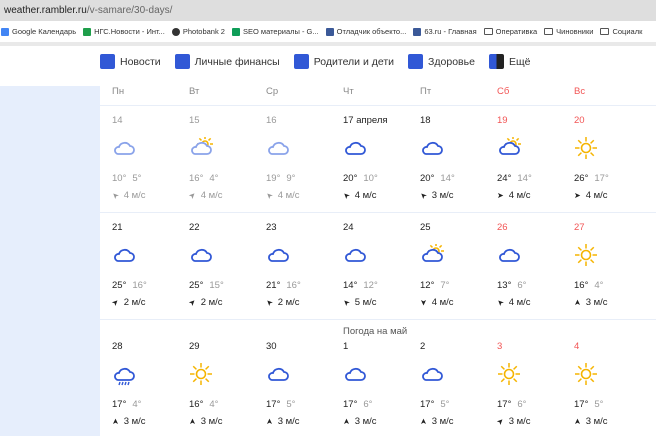 The width and height of the screenshot is (656, 436). Describe the element at coordinates (203, 178) in the screenshot. I see `temperatures: 16° 4°` at that location.